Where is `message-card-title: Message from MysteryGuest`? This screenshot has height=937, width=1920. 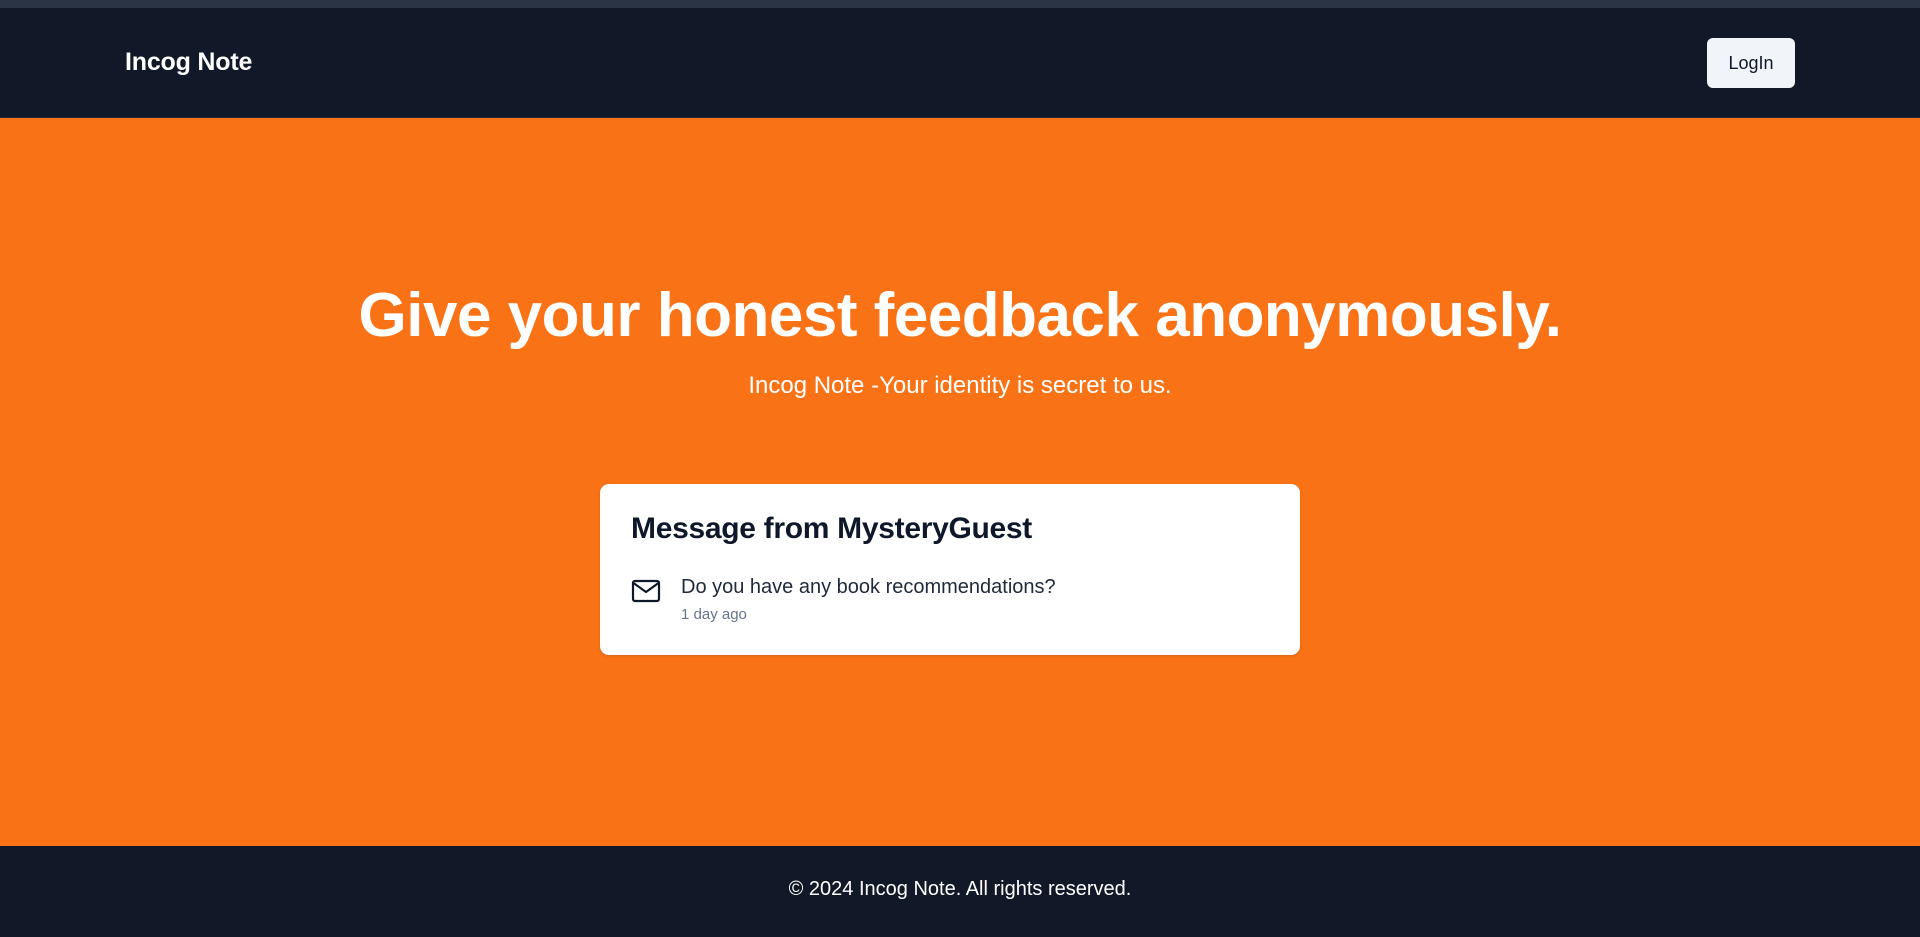 message-card-title: Message from MysteryGuest is located at coordinates (831, 528).